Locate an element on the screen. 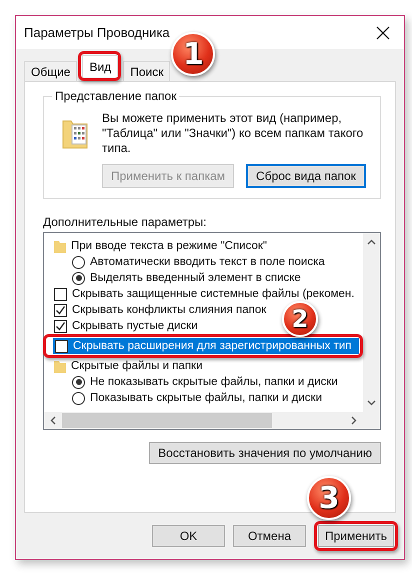 The image size is (412, 581). scroll-left-icon is located at coordinates (53, 420).